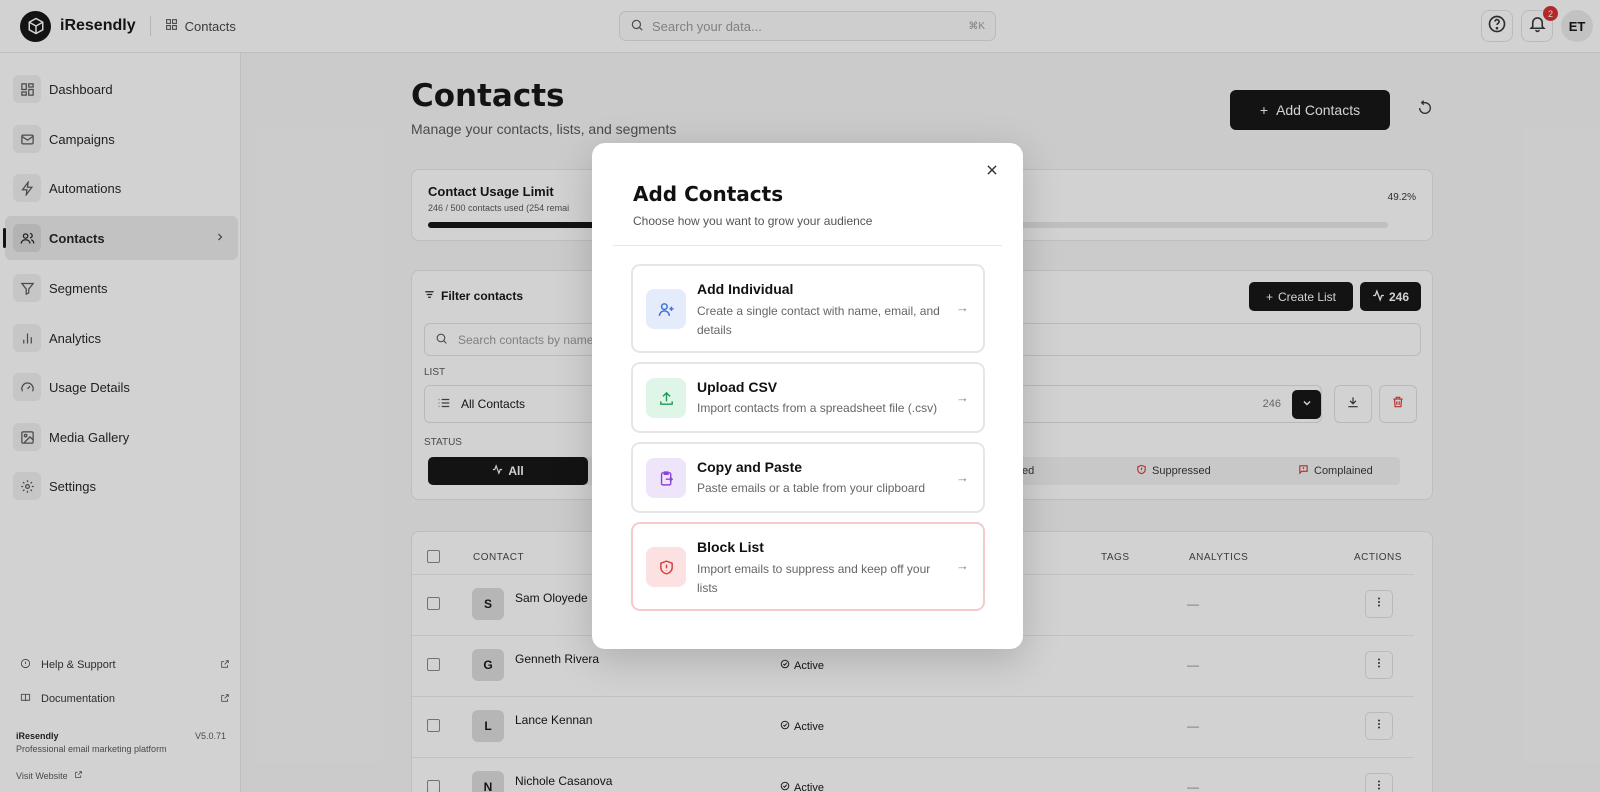 The width and height of the screenshot is (1600, 792). I want to click on option-title: Add Individual, so click(745, 289).